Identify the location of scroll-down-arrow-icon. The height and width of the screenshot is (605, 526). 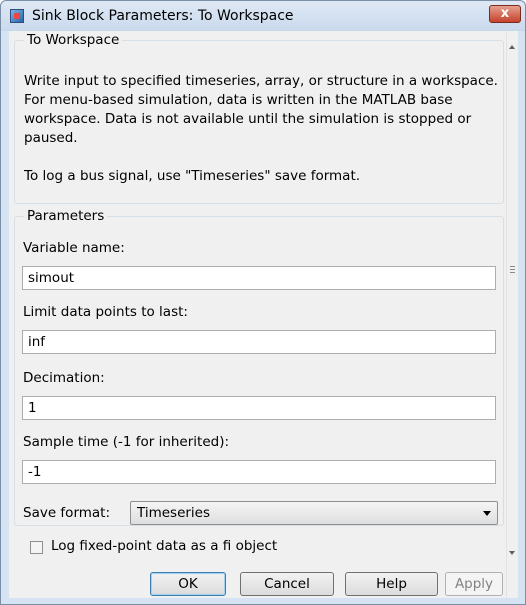
(512, 553).